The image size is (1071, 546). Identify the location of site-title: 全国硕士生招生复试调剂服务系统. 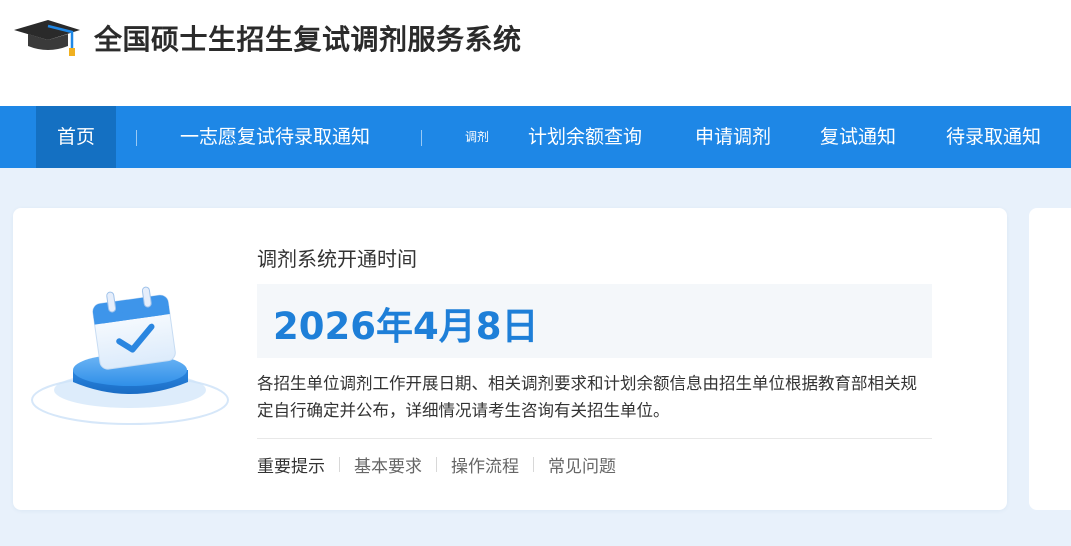
(308, 39).